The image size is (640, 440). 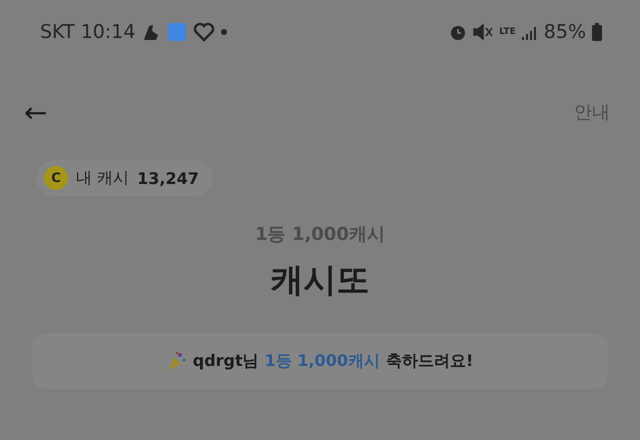 I want to click on congrats-text: 축하드려요!, so click(x=430, y=361).